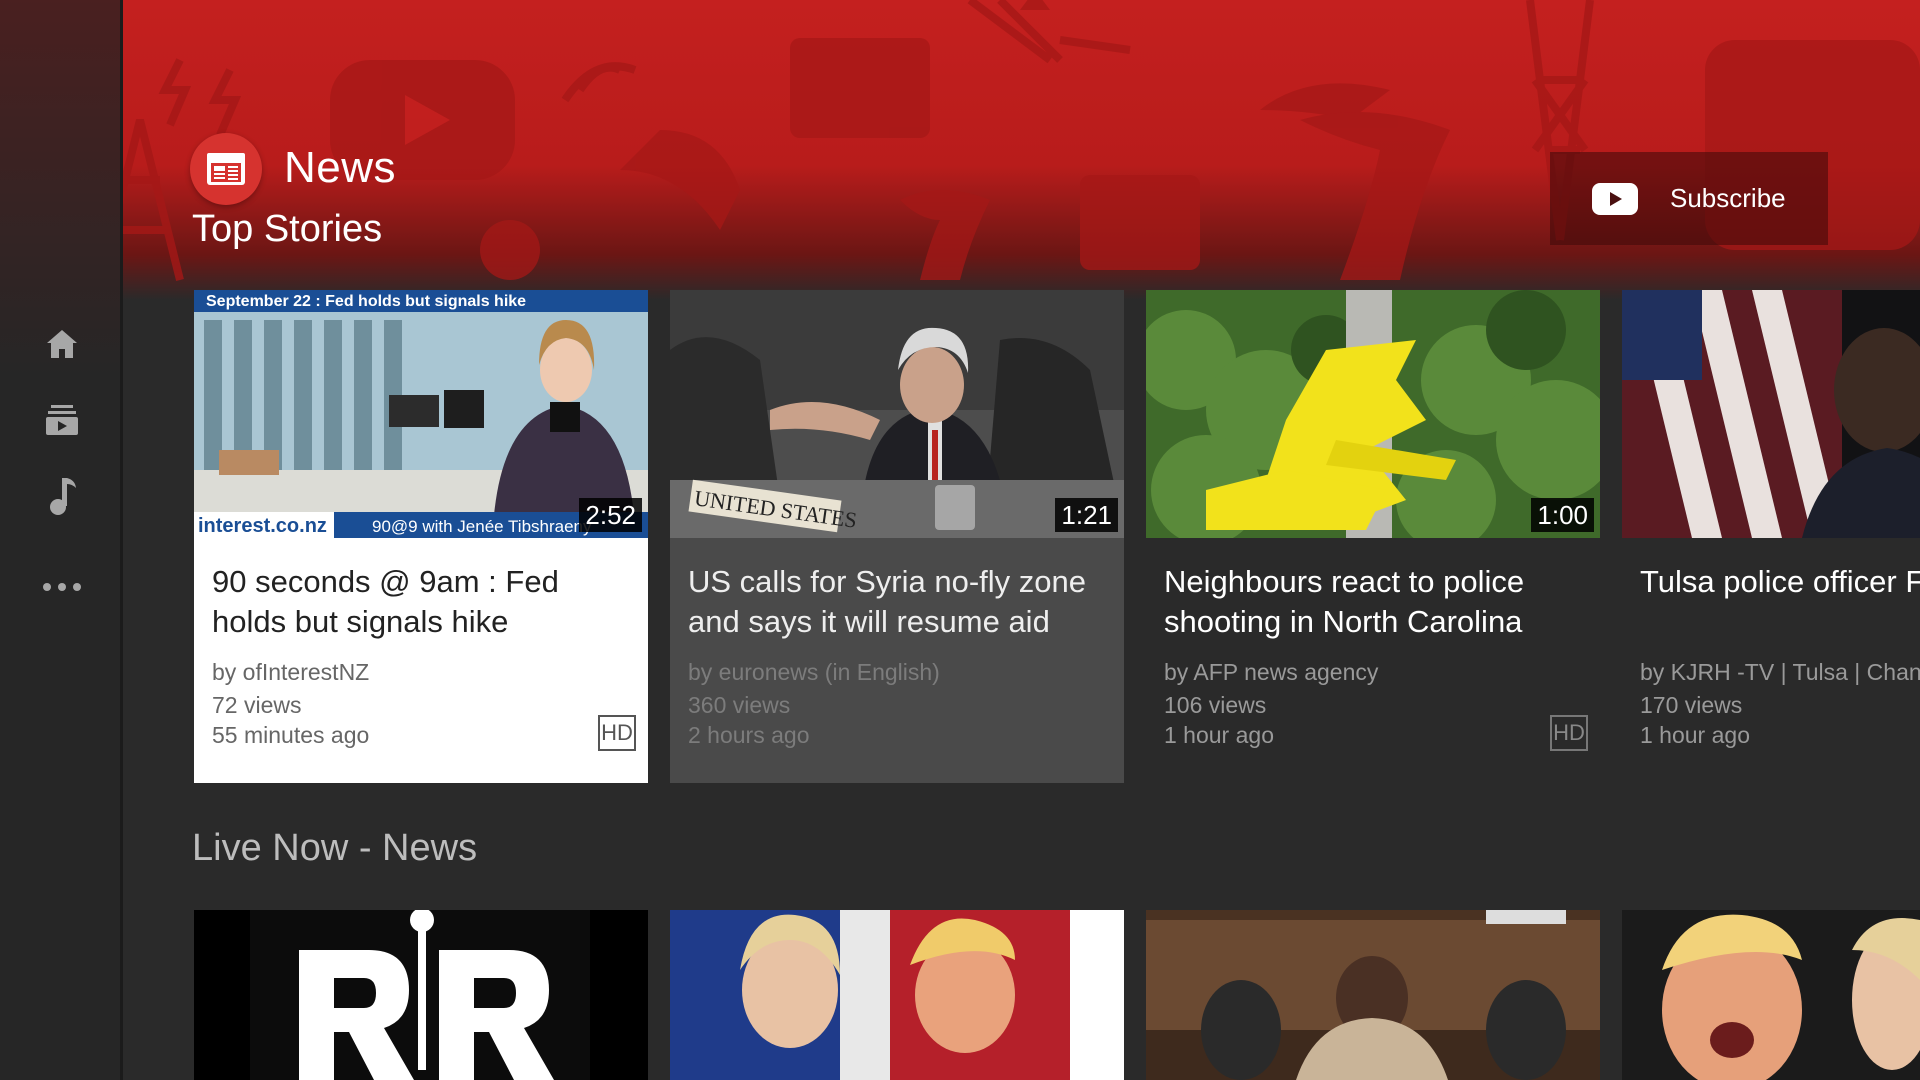 The width and height of the screenshot is (1920, 1080). I want to click on video-views: 72 views, so click(257, 705).